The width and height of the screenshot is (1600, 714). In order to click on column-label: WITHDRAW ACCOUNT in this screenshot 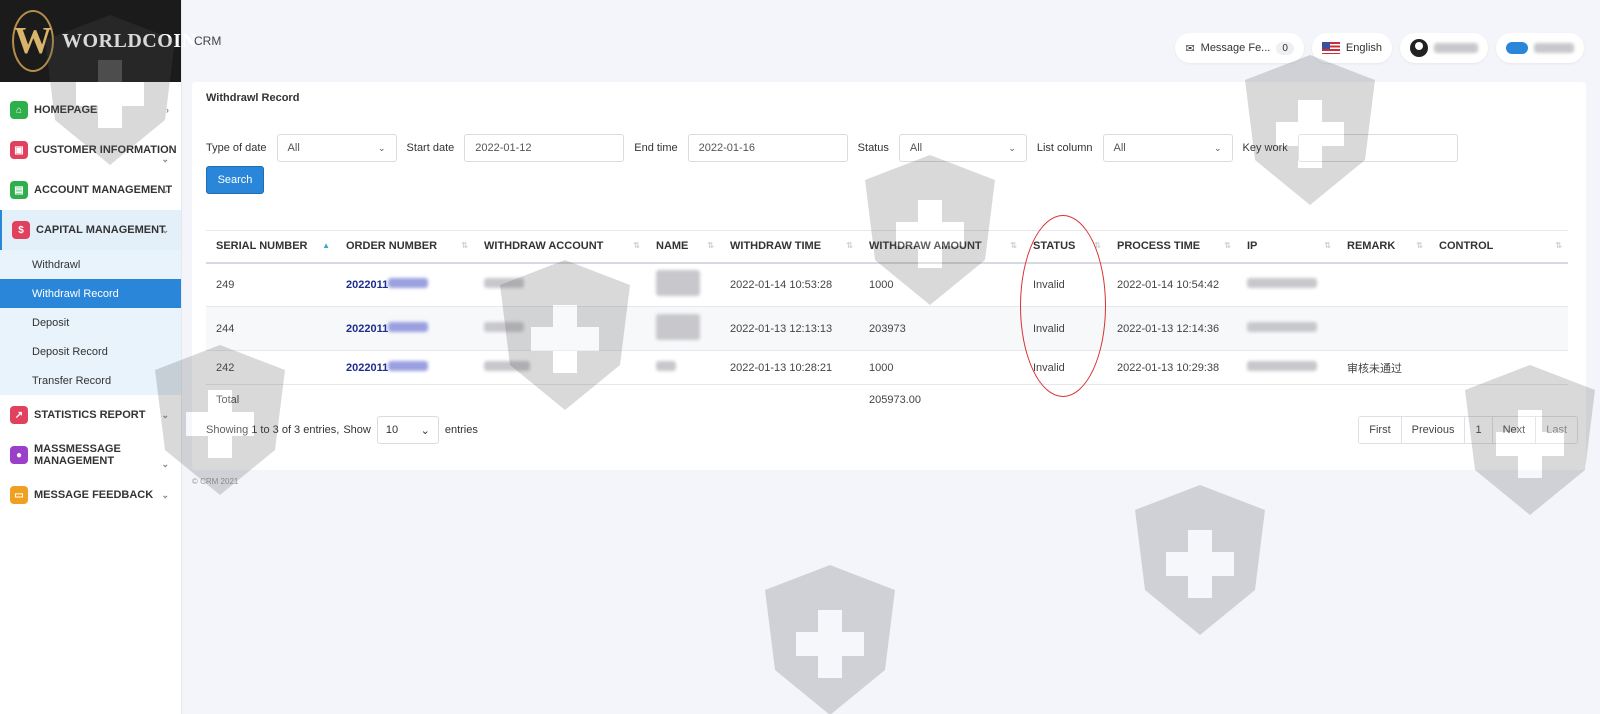, I will do `click(544, 246)`.